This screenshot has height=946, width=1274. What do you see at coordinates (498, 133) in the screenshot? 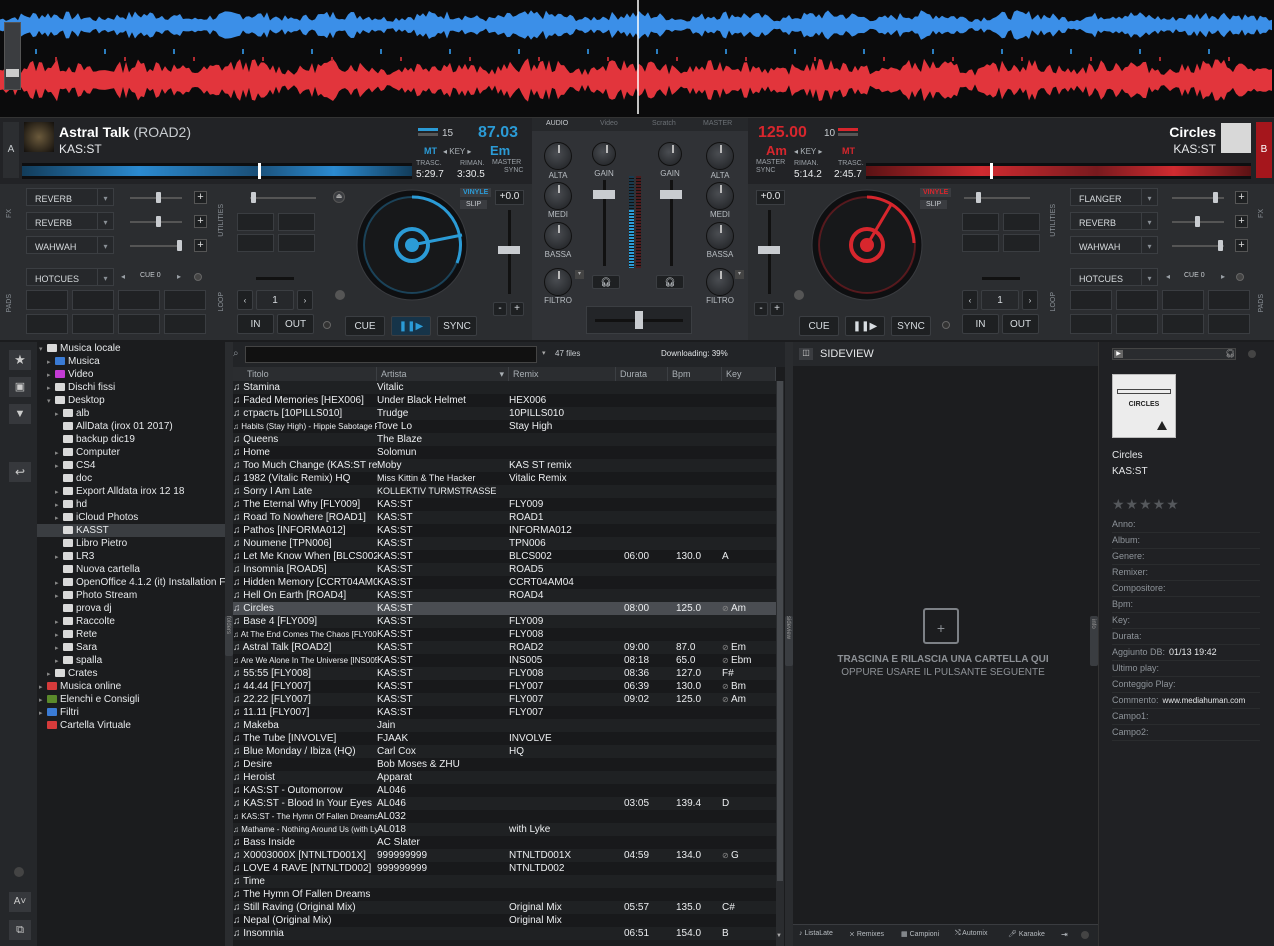
I see `deck-a-bpm: 87.03` at bounding box center [498, 133].